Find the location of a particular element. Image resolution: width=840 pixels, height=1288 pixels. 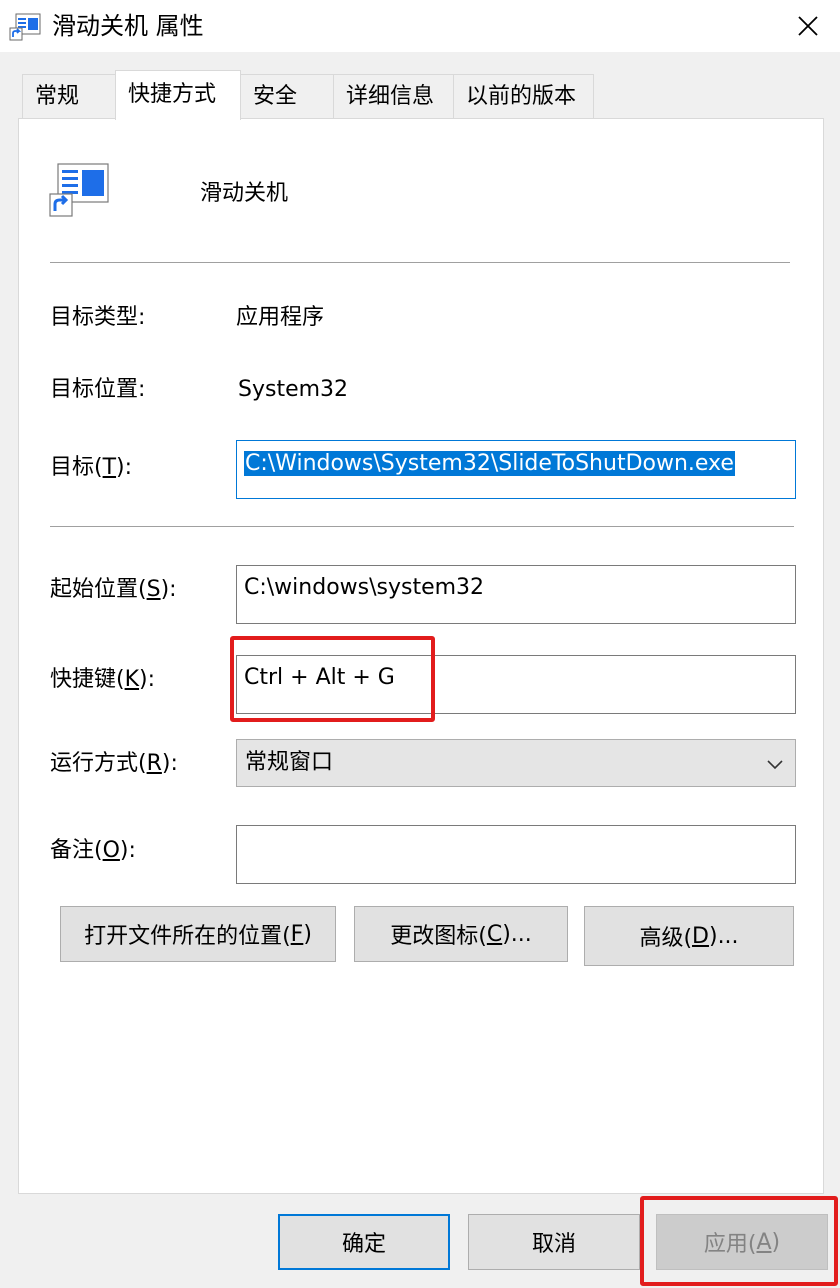

button-label: 确定 is located at coordinates (363, 1244).